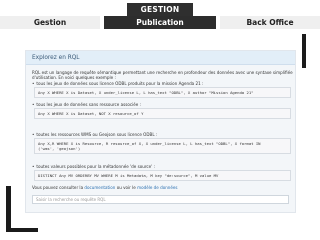 The image size is (320, 240). I want to click on rql-search-input: Saisir la recherche ou requête RQL, so click(160, 199).